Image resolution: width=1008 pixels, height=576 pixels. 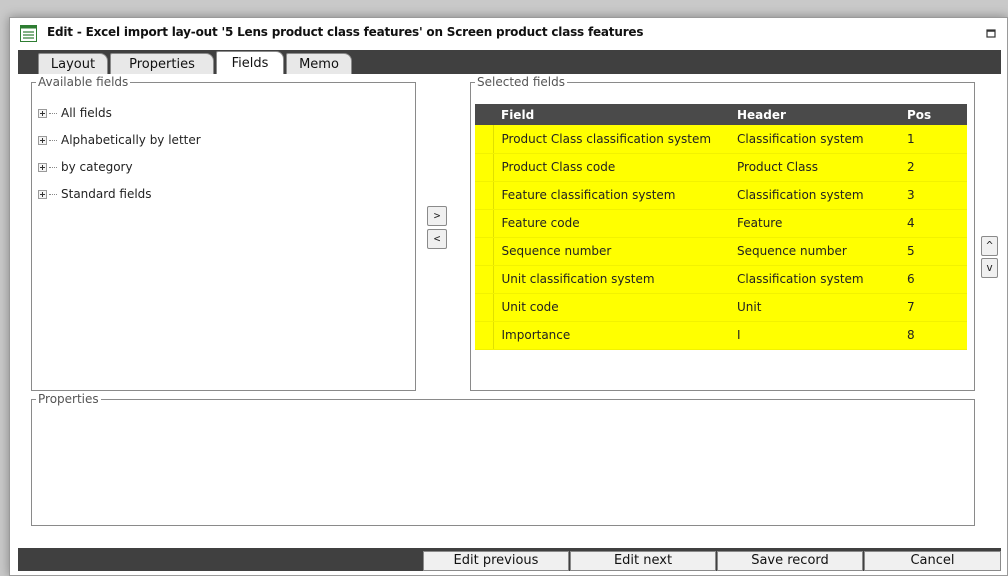 I want to click on cell-field: Importance, so click(x=611, y=335).